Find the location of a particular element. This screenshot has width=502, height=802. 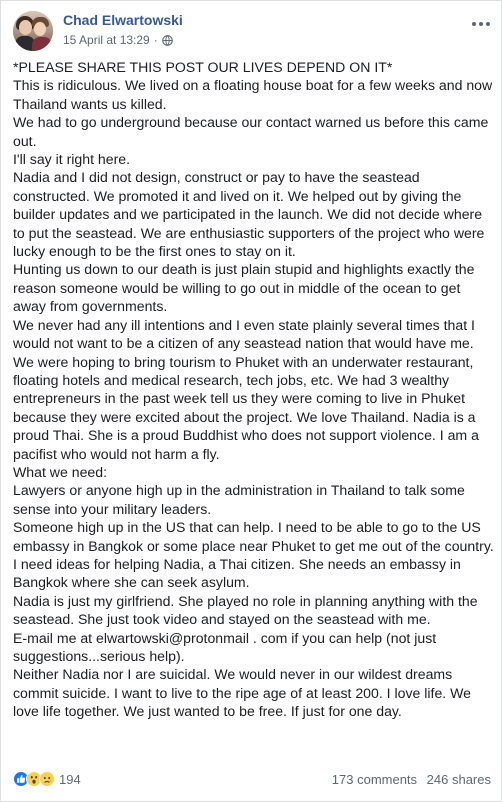

post-header: Chad Elwartowski 15 April at 13:29 · is located at coordinates (253, 33).